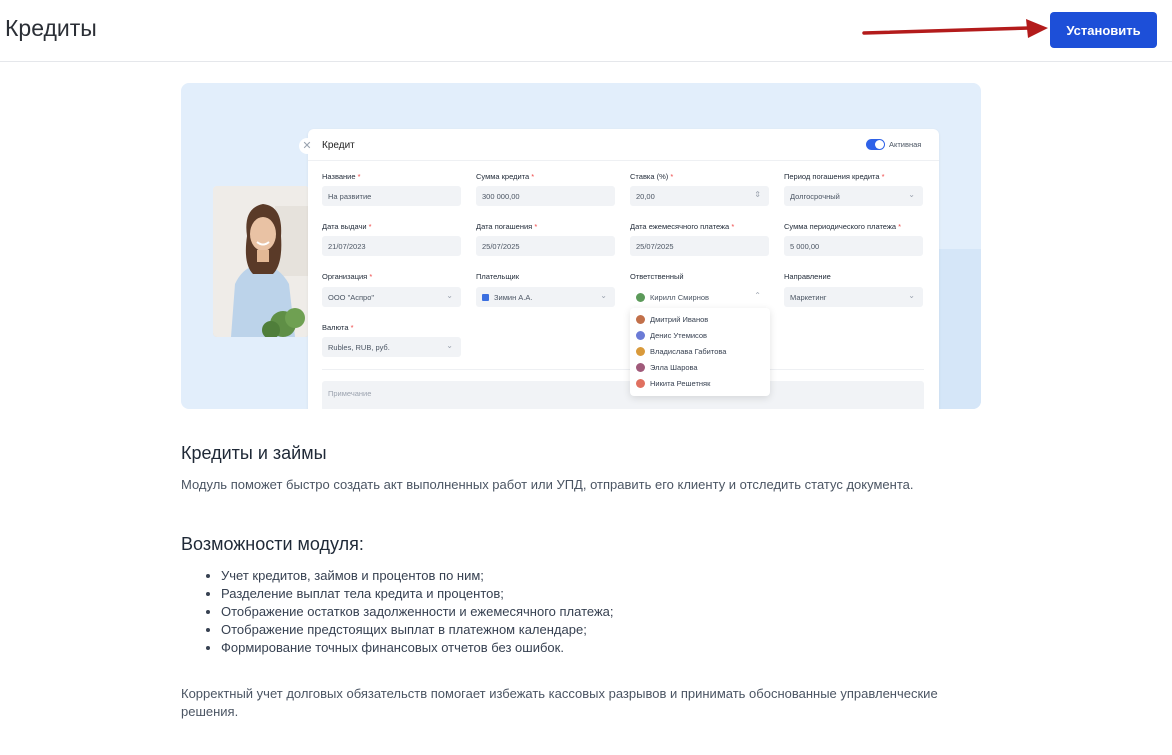 The image size is (1172, 755). What do you see at coordinates (757, 295) in the screenshot?
I see `chevron-up-icon: ⌃` at bounding box center [757, 295].